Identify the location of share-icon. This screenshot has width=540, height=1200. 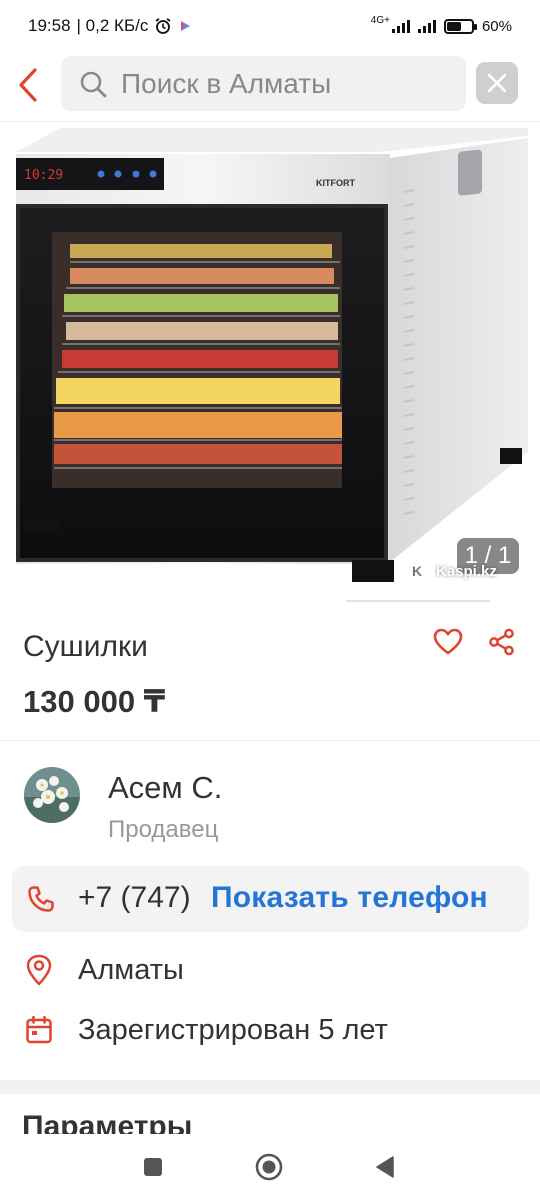
(501, 642).